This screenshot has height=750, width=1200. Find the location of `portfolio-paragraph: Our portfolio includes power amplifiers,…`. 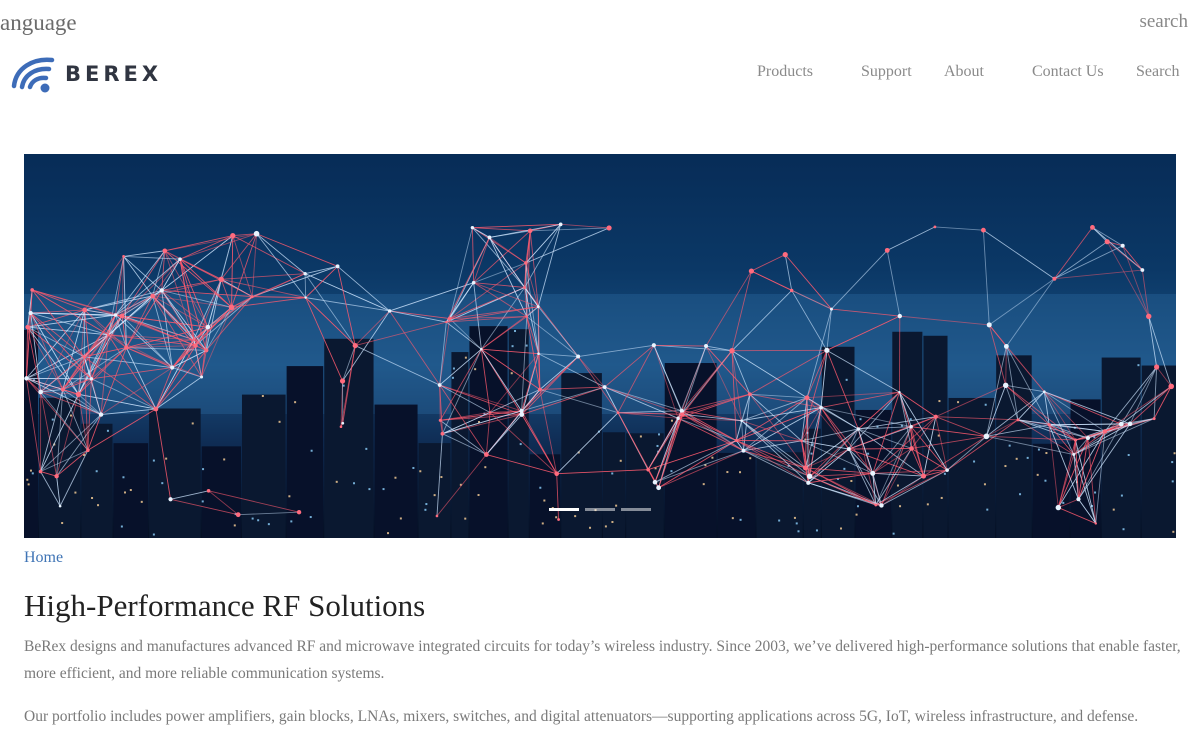

portfolio-paragraph: Our portfolio includes power amplifiers,… is located at coordinates (581, 716).